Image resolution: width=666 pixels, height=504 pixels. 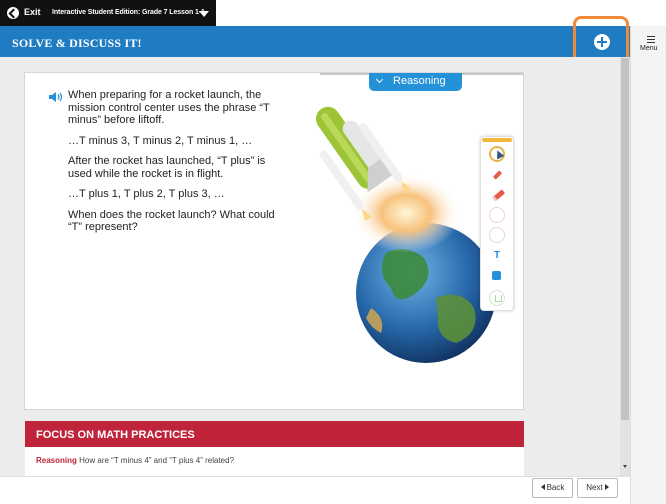 What do you see at coordinates (625, 466) in the screenshot?
I see `scroll-down-icon` at bounding box center [625, 466].